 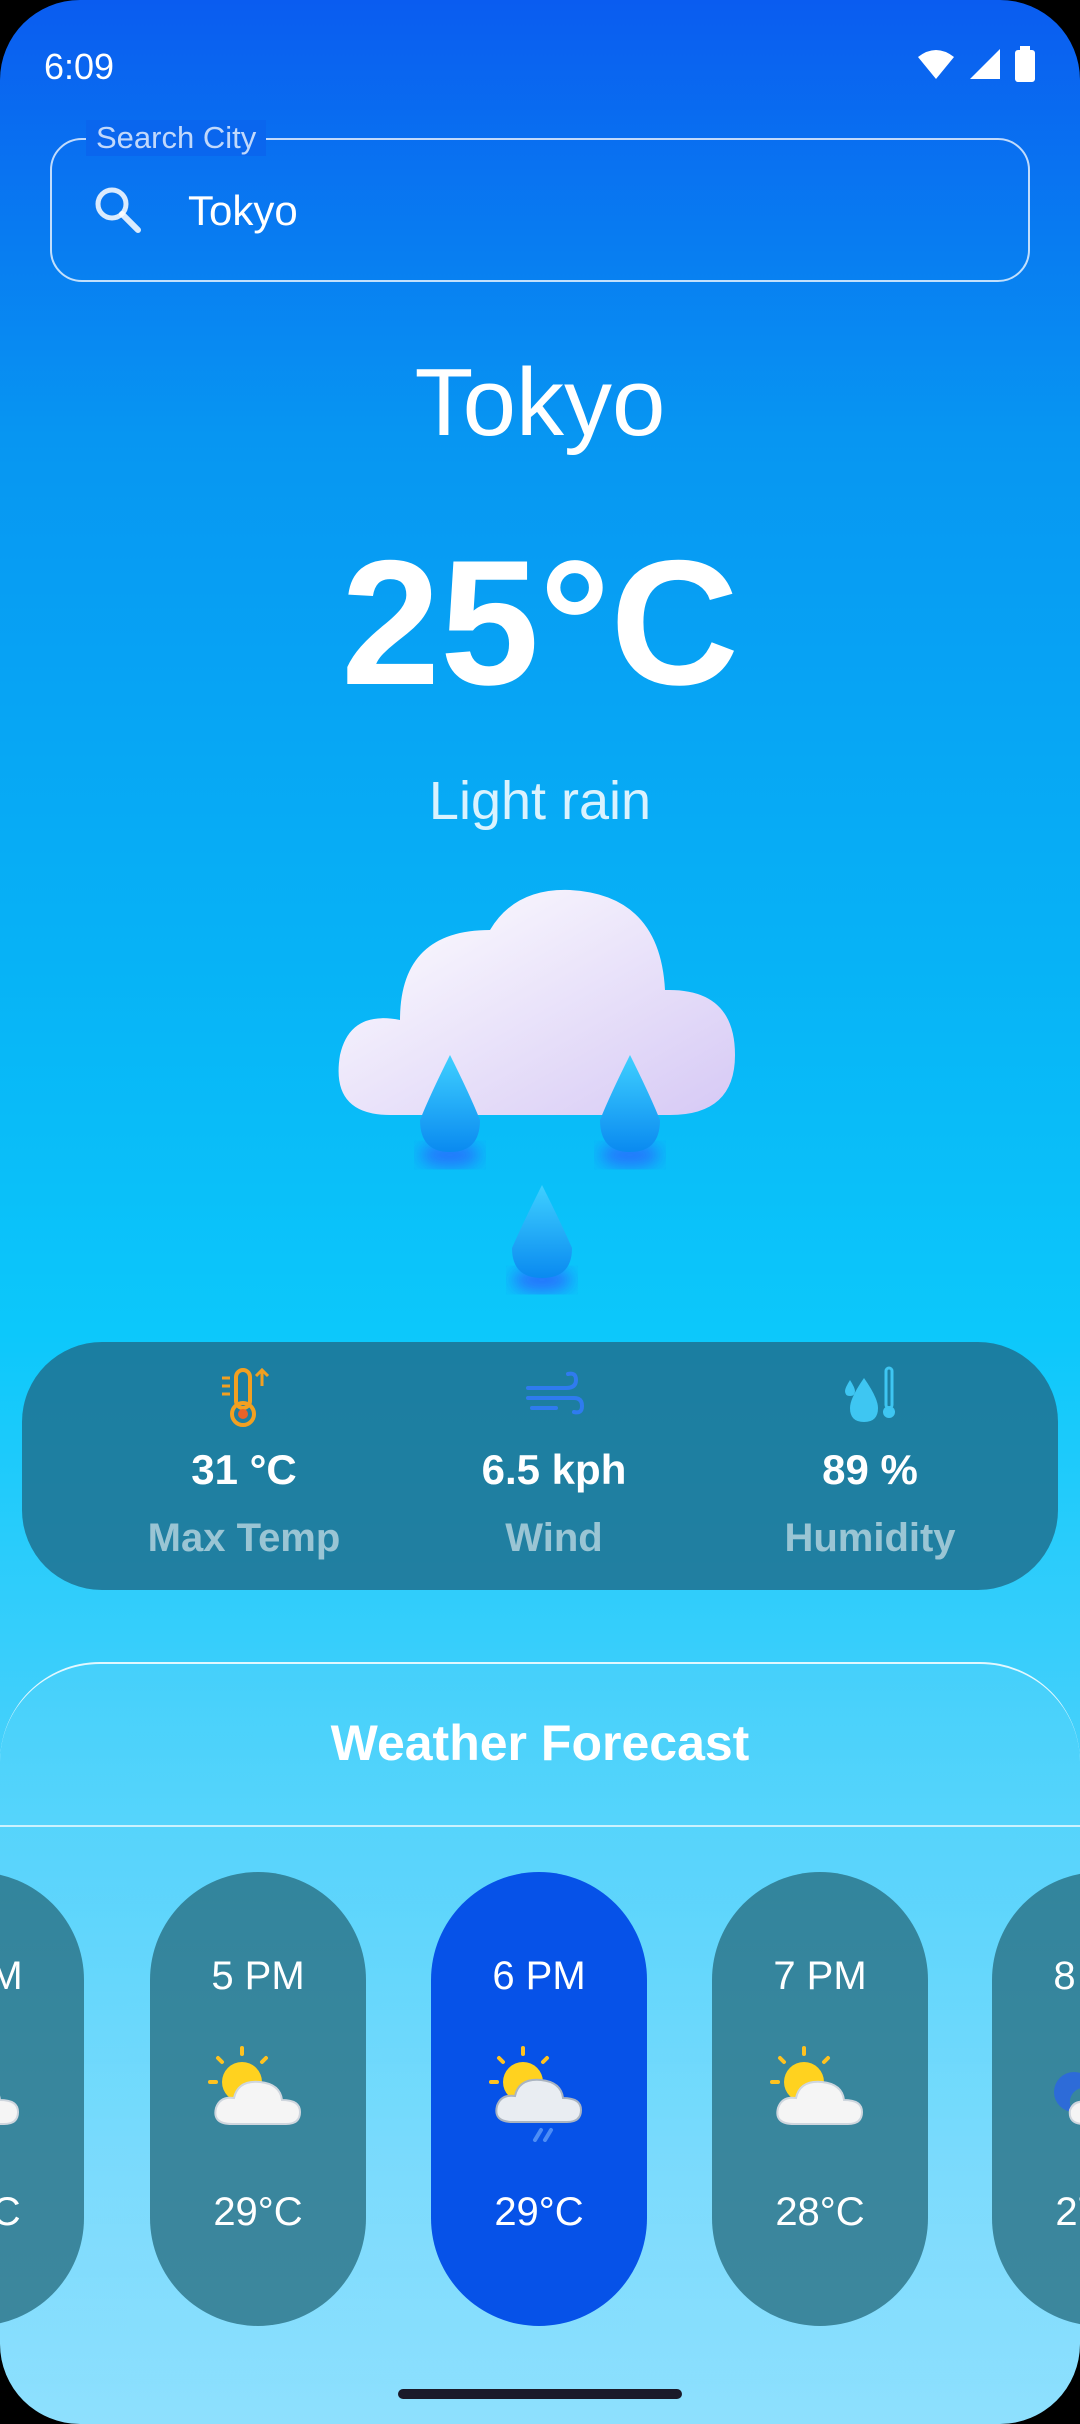 I want to click on hour-card: 8 PM 27°C, so click(x=1036, y=2099).